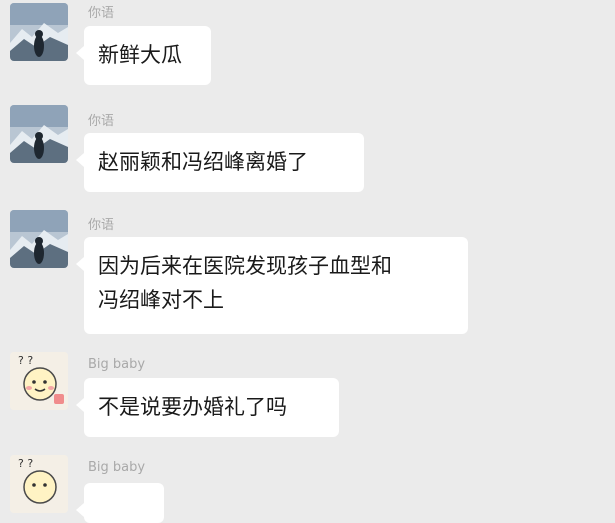 The image size is (615, 523). I want to click on message-text: 新鲜大瓜, so click(140, 55).